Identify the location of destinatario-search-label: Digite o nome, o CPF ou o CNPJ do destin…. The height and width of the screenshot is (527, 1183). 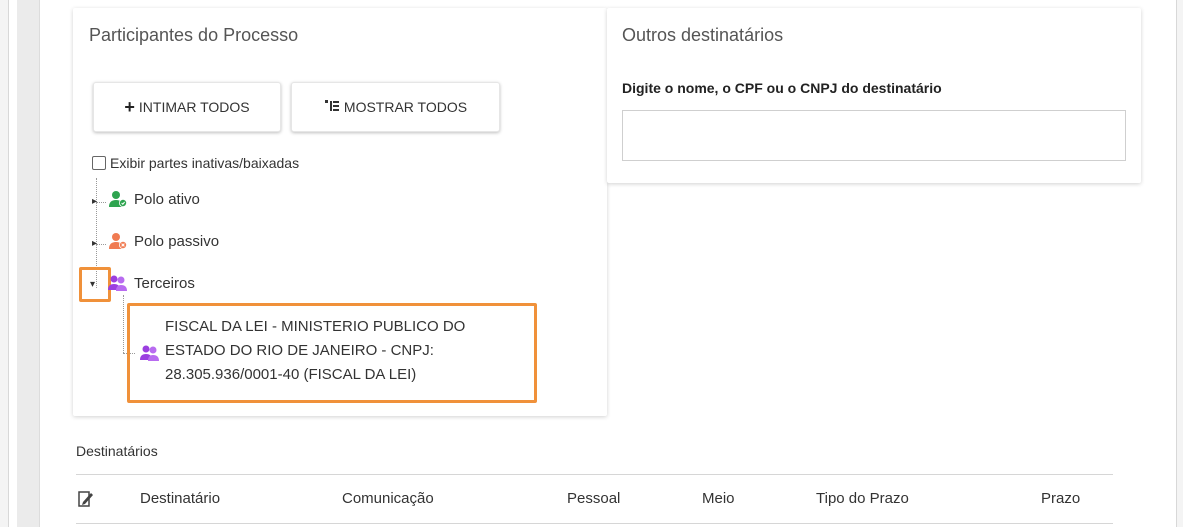
(782, 88).